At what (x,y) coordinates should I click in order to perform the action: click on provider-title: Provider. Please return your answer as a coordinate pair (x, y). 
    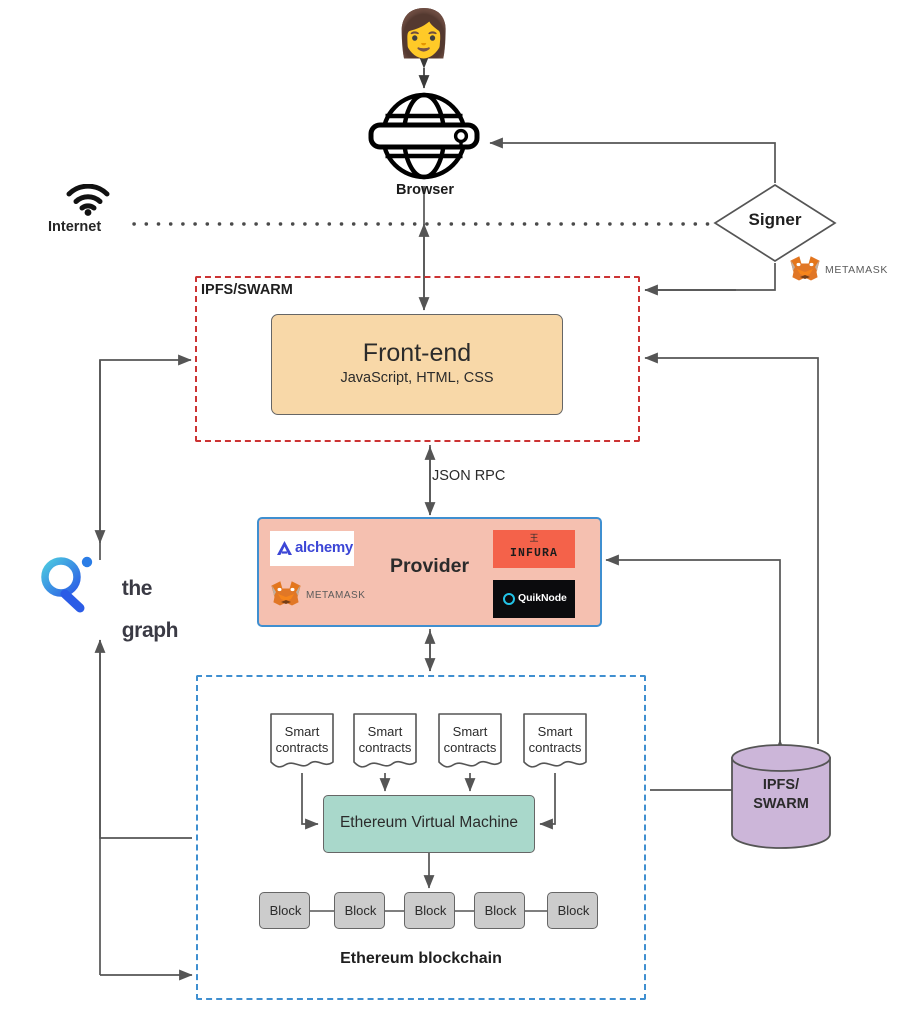
    Looking at the image, I should click on (429, 566).